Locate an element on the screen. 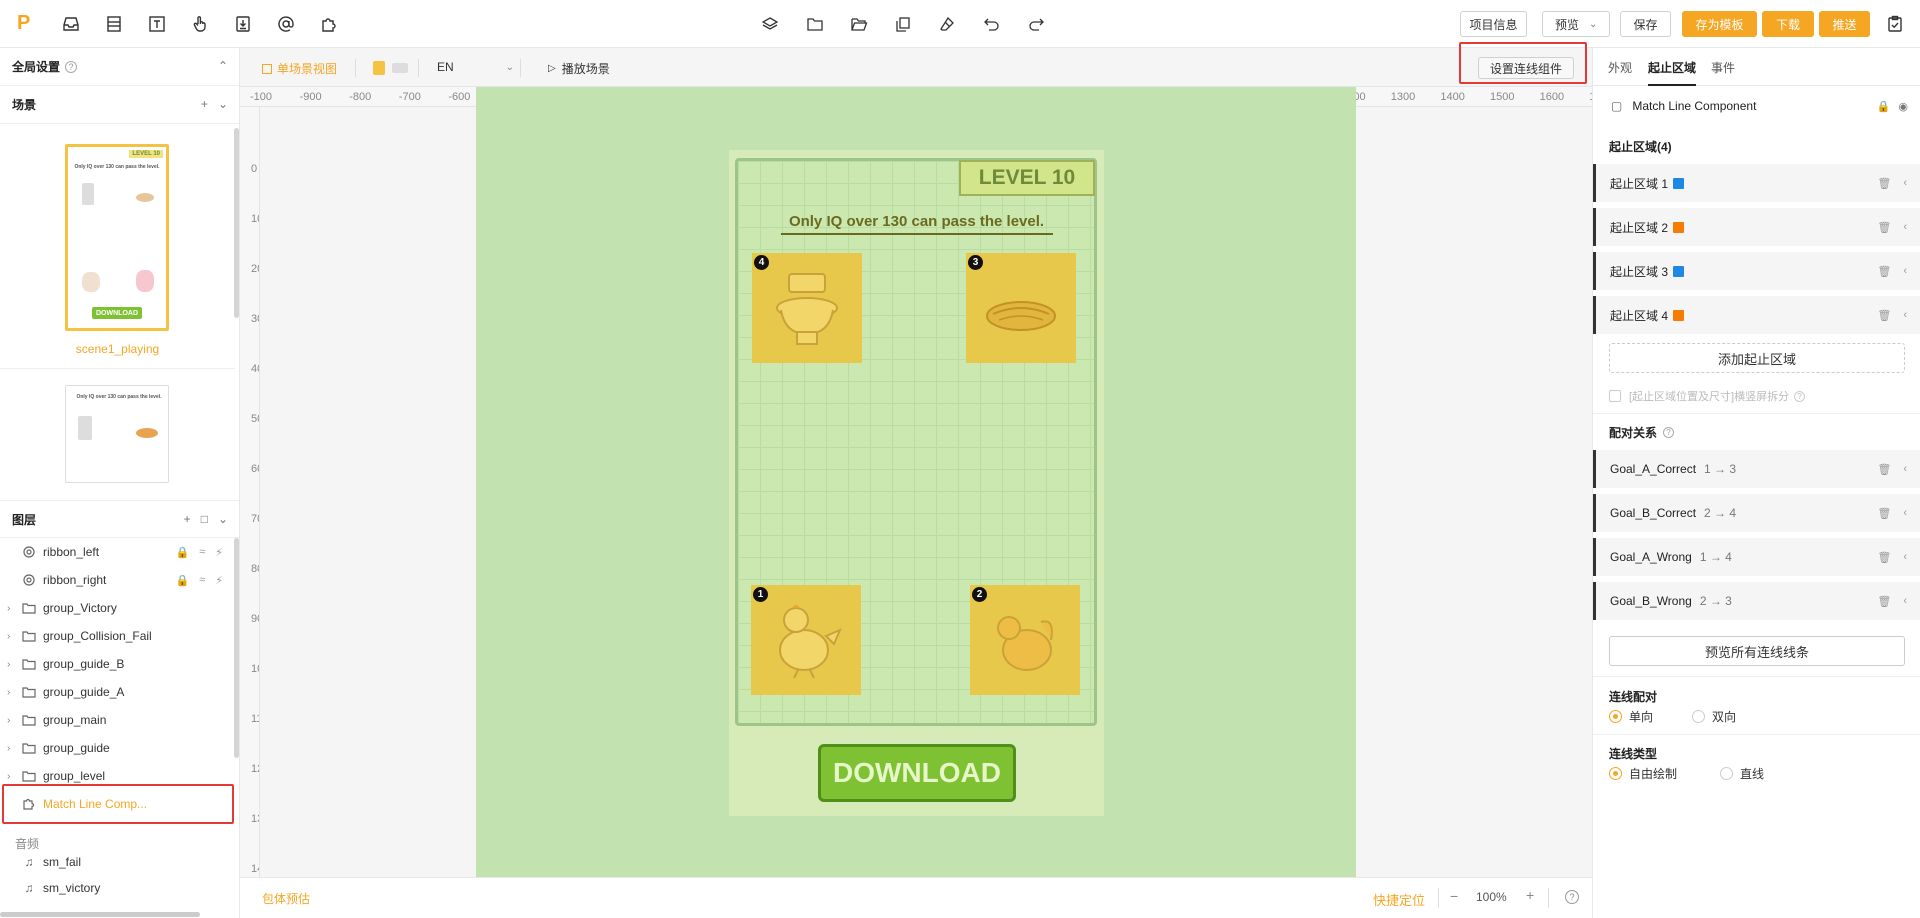 Image resolution: width=1920 pixels, height=918 pixels. layer-item: › group_guide_B is located at coordinates (117, 664).